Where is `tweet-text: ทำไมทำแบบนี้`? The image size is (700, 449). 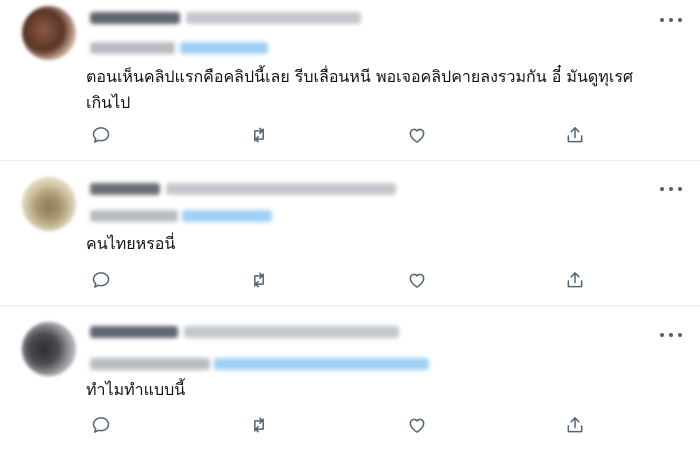
tweet-text: ทำไมทำแบบนี้ is located at coordinates (136, 389).